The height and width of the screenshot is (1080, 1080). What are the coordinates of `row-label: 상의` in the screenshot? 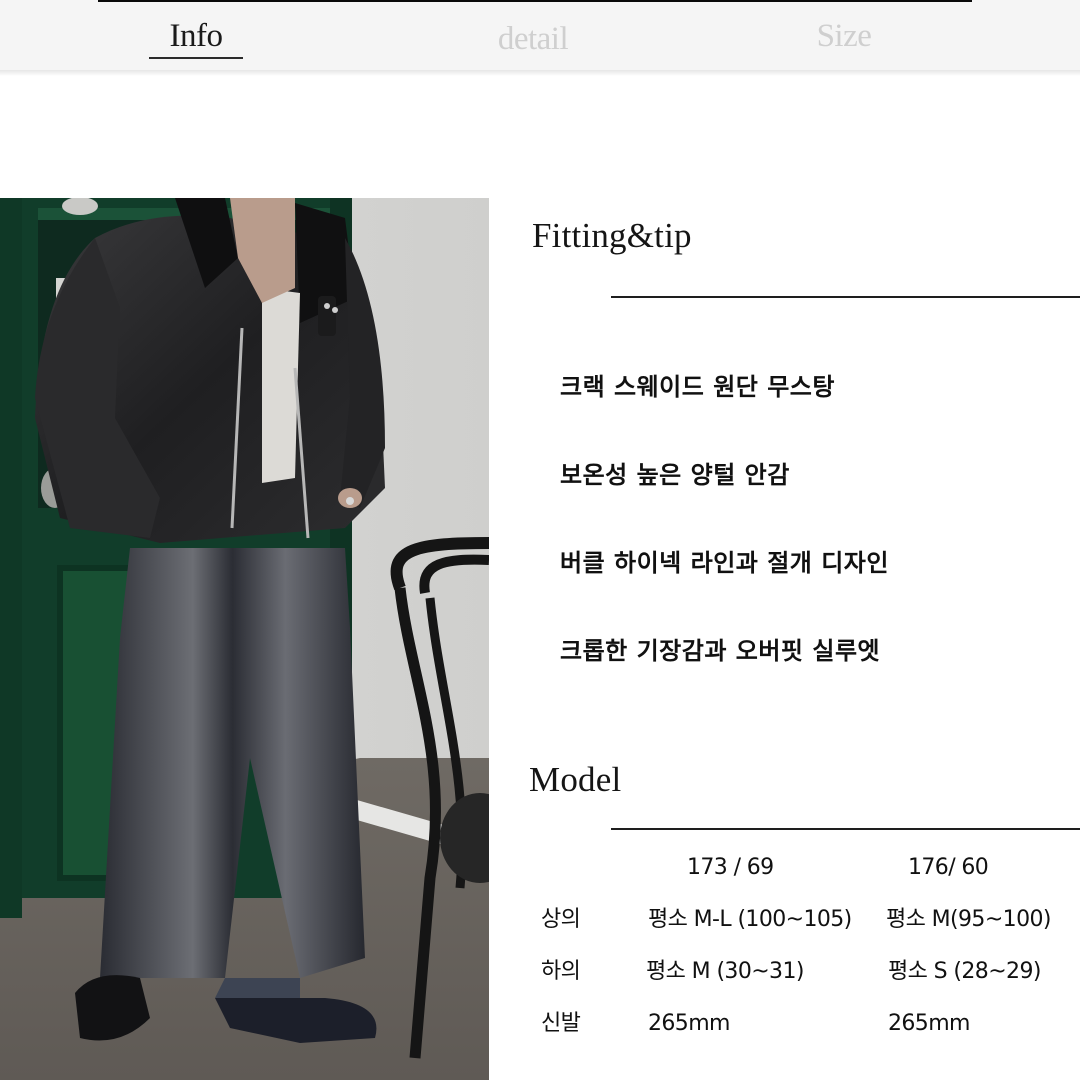 It's located at (561, 919).